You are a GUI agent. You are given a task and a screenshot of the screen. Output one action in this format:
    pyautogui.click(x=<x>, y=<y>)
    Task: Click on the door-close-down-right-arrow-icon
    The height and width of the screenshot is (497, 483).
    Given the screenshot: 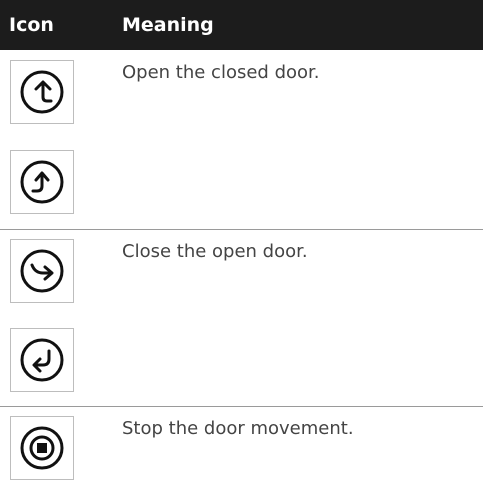 What is the action you would take?
    pyautogui.click(x=42, y=271)
    